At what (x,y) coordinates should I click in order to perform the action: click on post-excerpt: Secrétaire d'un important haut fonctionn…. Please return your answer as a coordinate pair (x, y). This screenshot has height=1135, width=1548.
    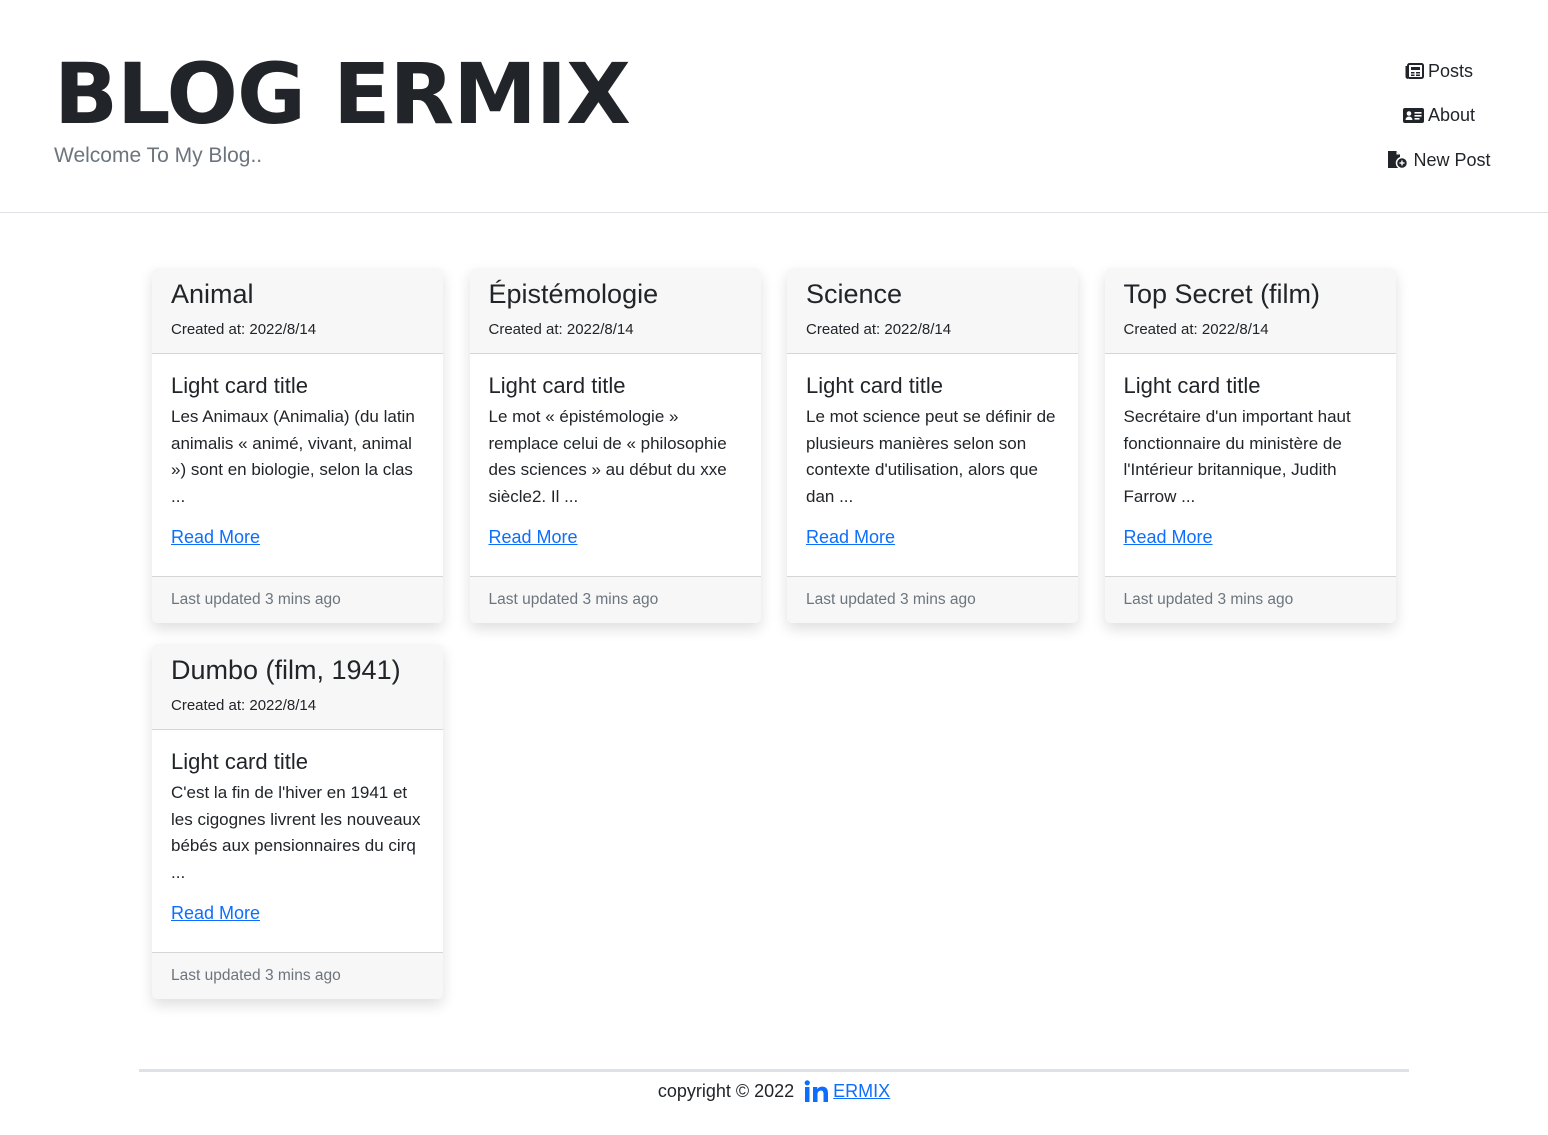
    Looking at the image, I should click on (1237, 457).